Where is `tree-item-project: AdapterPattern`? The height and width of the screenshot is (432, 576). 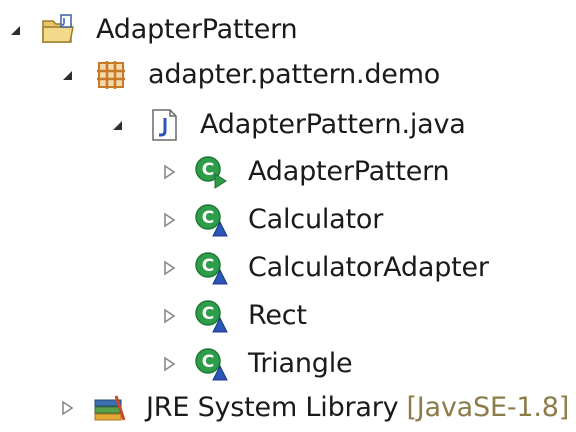 tree-item-project: AdapterPattern is located at coordinates (165, 30).